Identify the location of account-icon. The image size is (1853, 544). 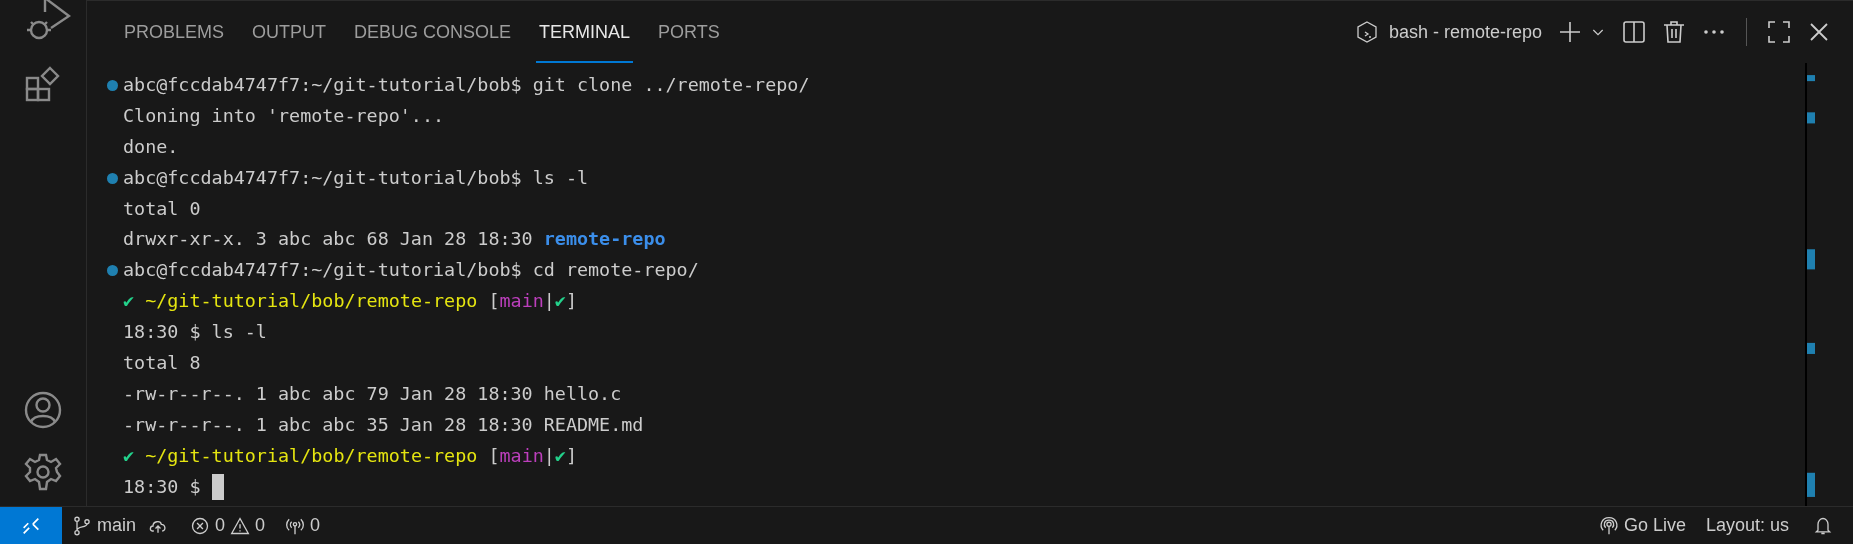
(43, 410).